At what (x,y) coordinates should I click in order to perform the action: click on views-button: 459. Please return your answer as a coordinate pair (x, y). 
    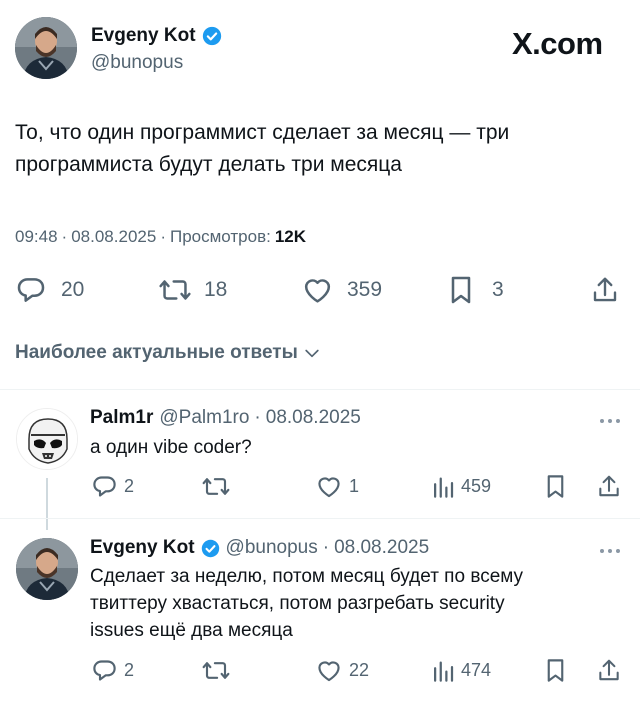
    Looking at the image, I should click on (461, 486).